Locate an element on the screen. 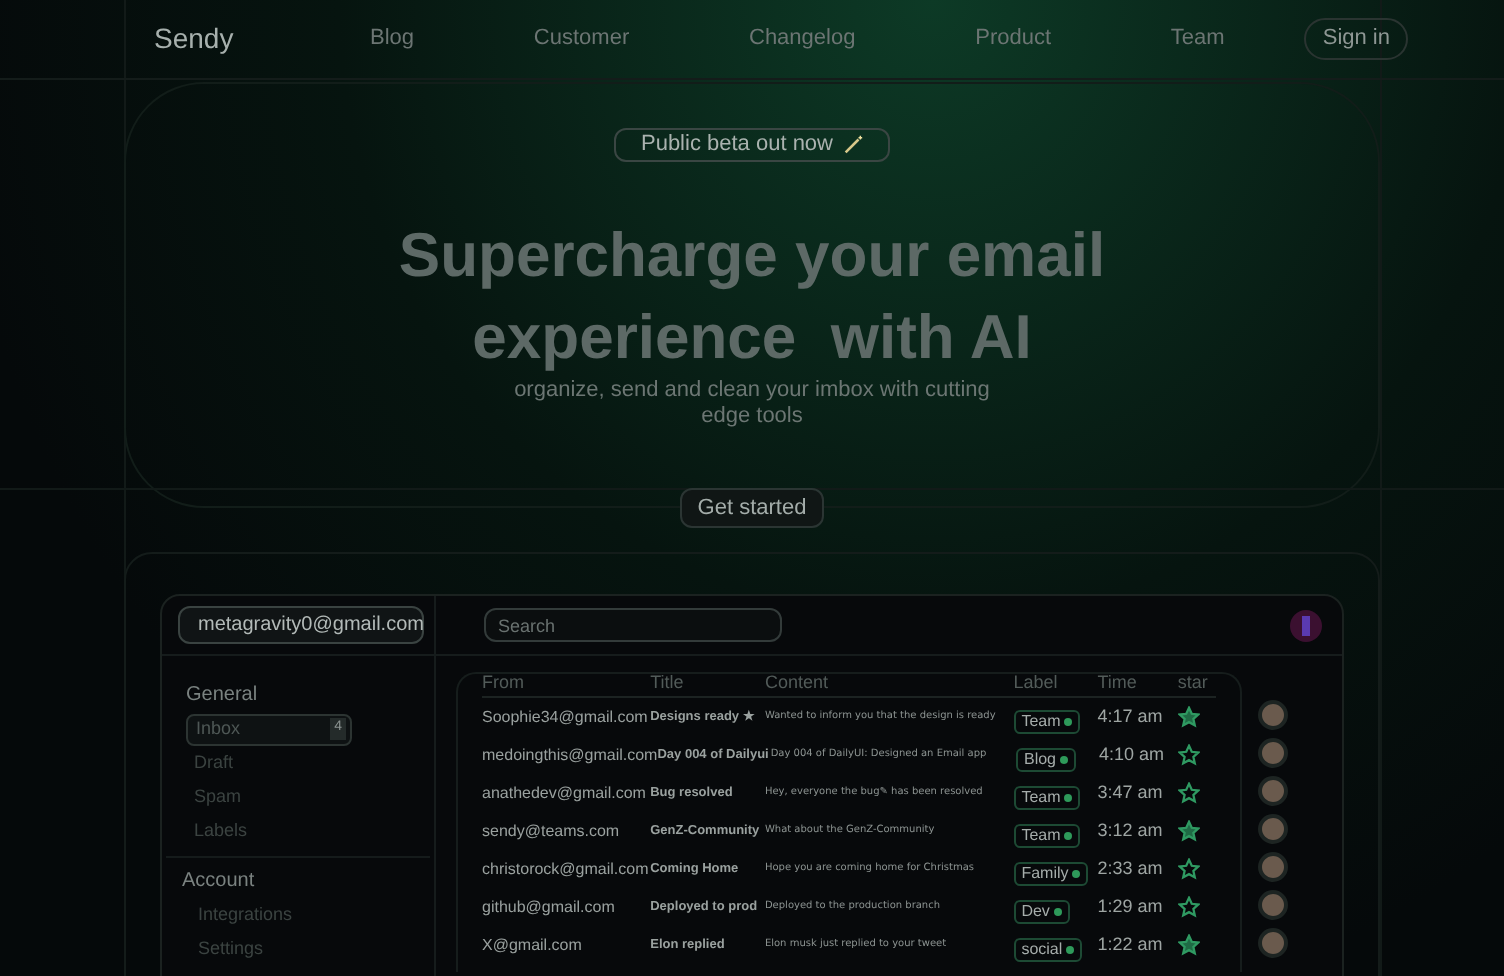 Image resolution: width=1504 pixels, height=976 pixels. get-started-button: Get started is located at coordinates (752, 508).